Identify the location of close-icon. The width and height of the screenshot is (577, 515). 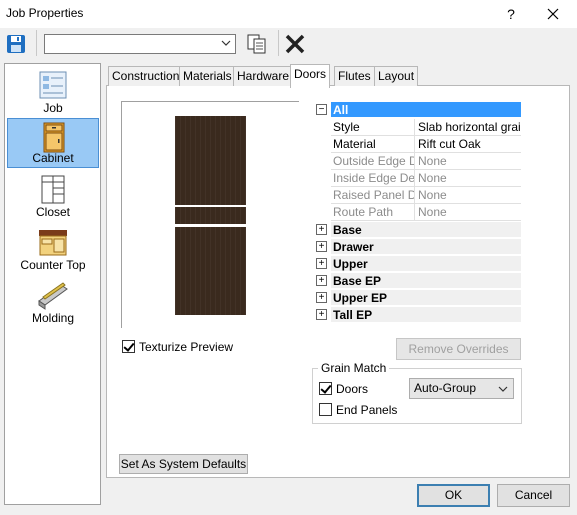
(553, 14).